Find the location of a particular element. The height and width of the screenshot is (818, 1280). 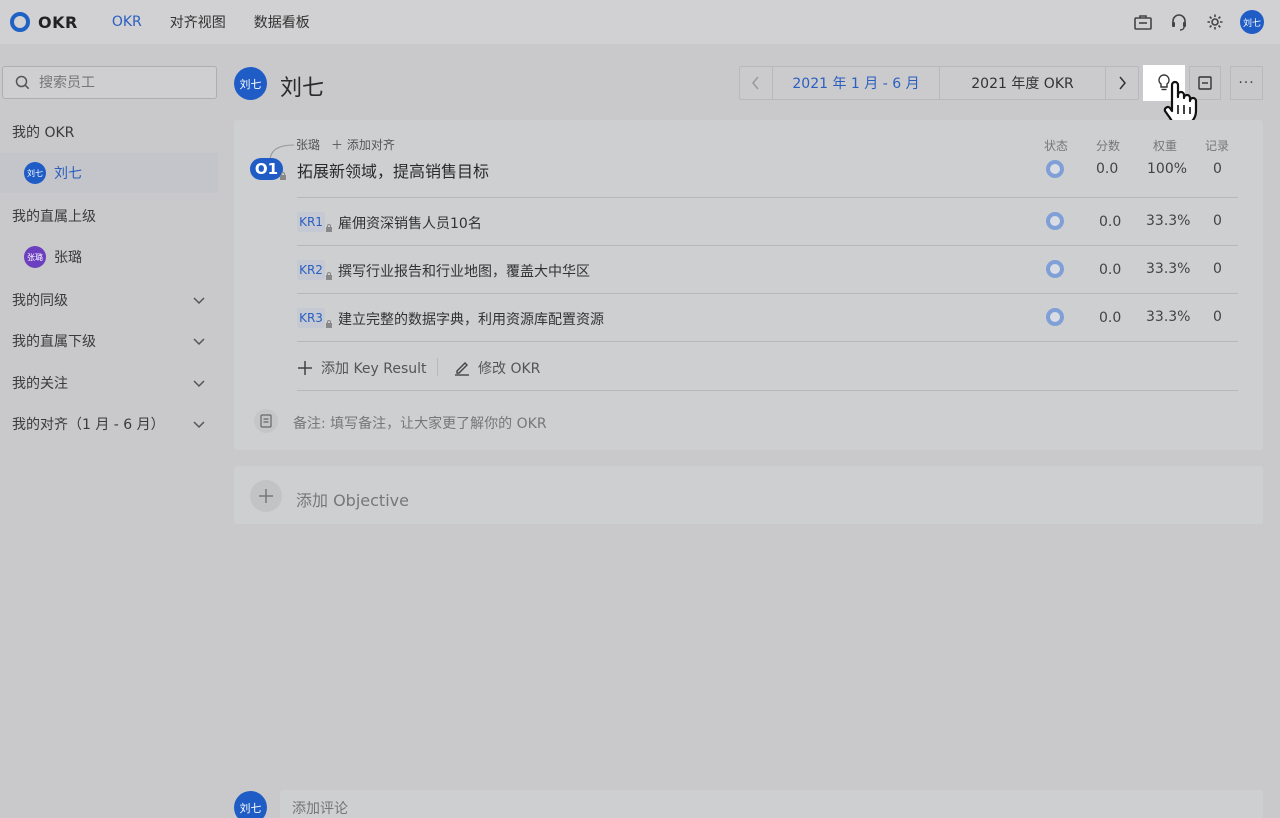

sidebar-section-following: 我的关注 is located at coordinates (109, 383).